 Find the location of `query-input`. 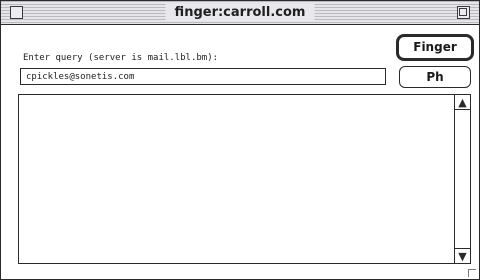

query-input is located at coordinates (203, 76).